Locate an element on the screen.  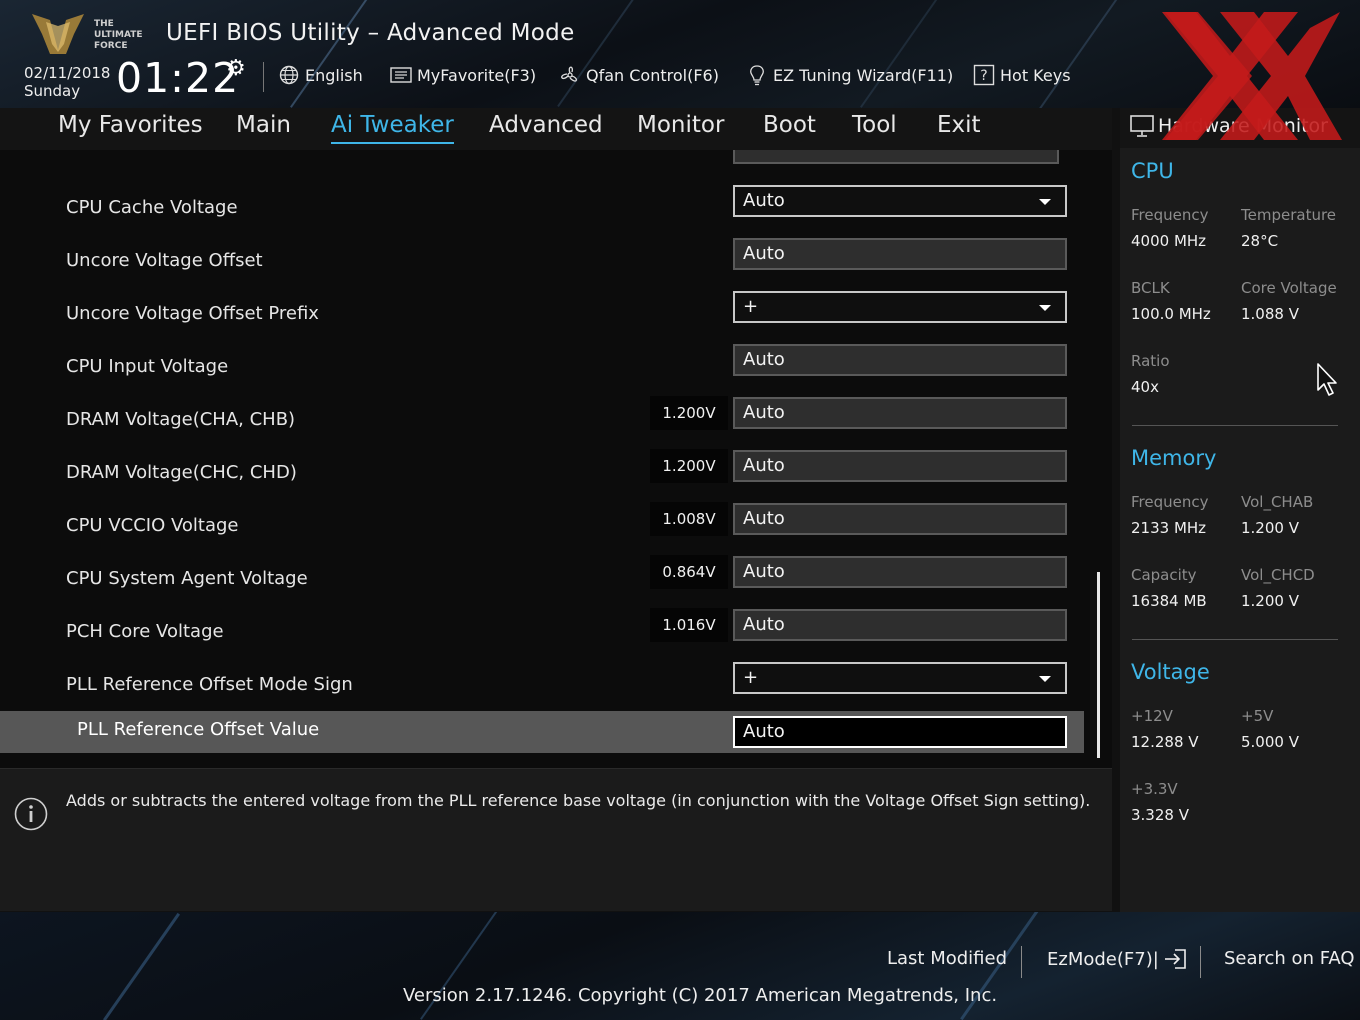
settings-row-selected: PLL Reference Offset Value Auto is located at coordinates (542, 732).